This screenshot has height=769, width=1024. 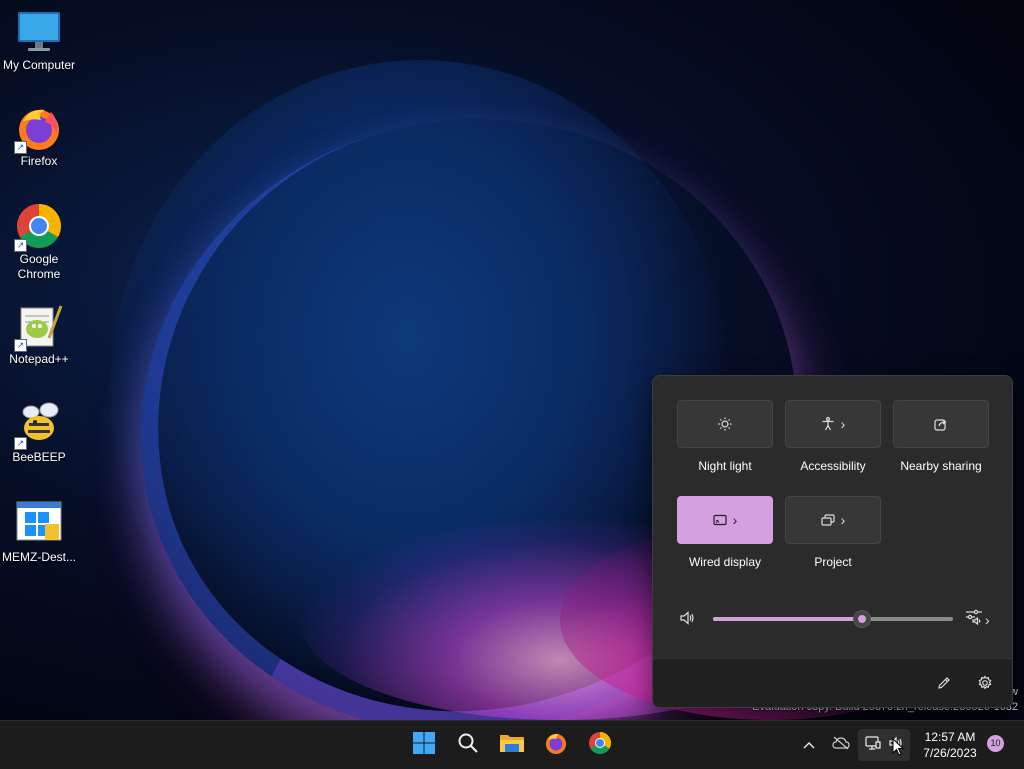 I want to click on firefox-icon, so click(x=556, y=745).